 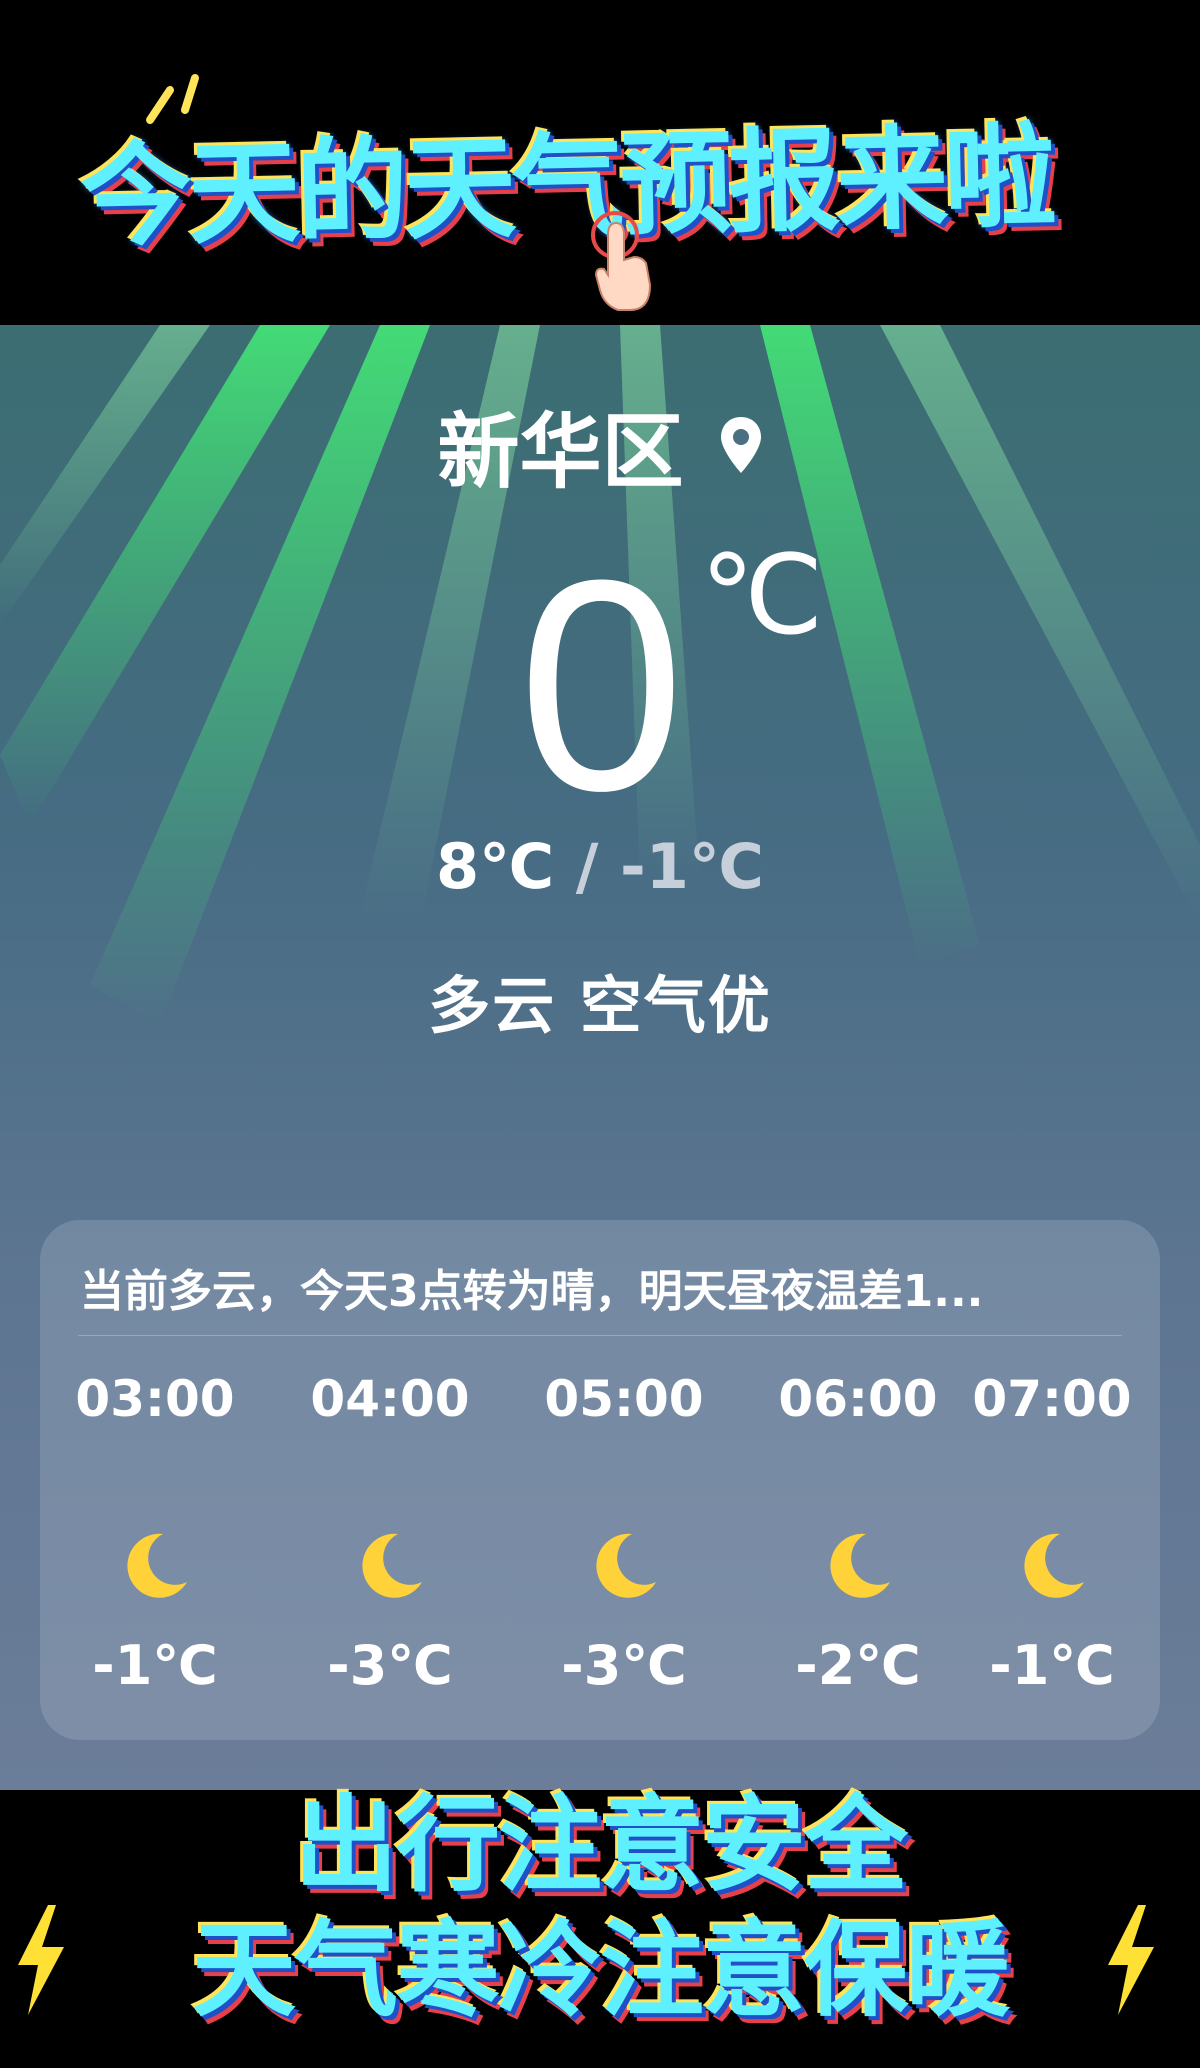 What do you see at coordinates (495, 866) in the screenshot?
I see `high-temperature: 8℃` at bounding box center [495, 866].